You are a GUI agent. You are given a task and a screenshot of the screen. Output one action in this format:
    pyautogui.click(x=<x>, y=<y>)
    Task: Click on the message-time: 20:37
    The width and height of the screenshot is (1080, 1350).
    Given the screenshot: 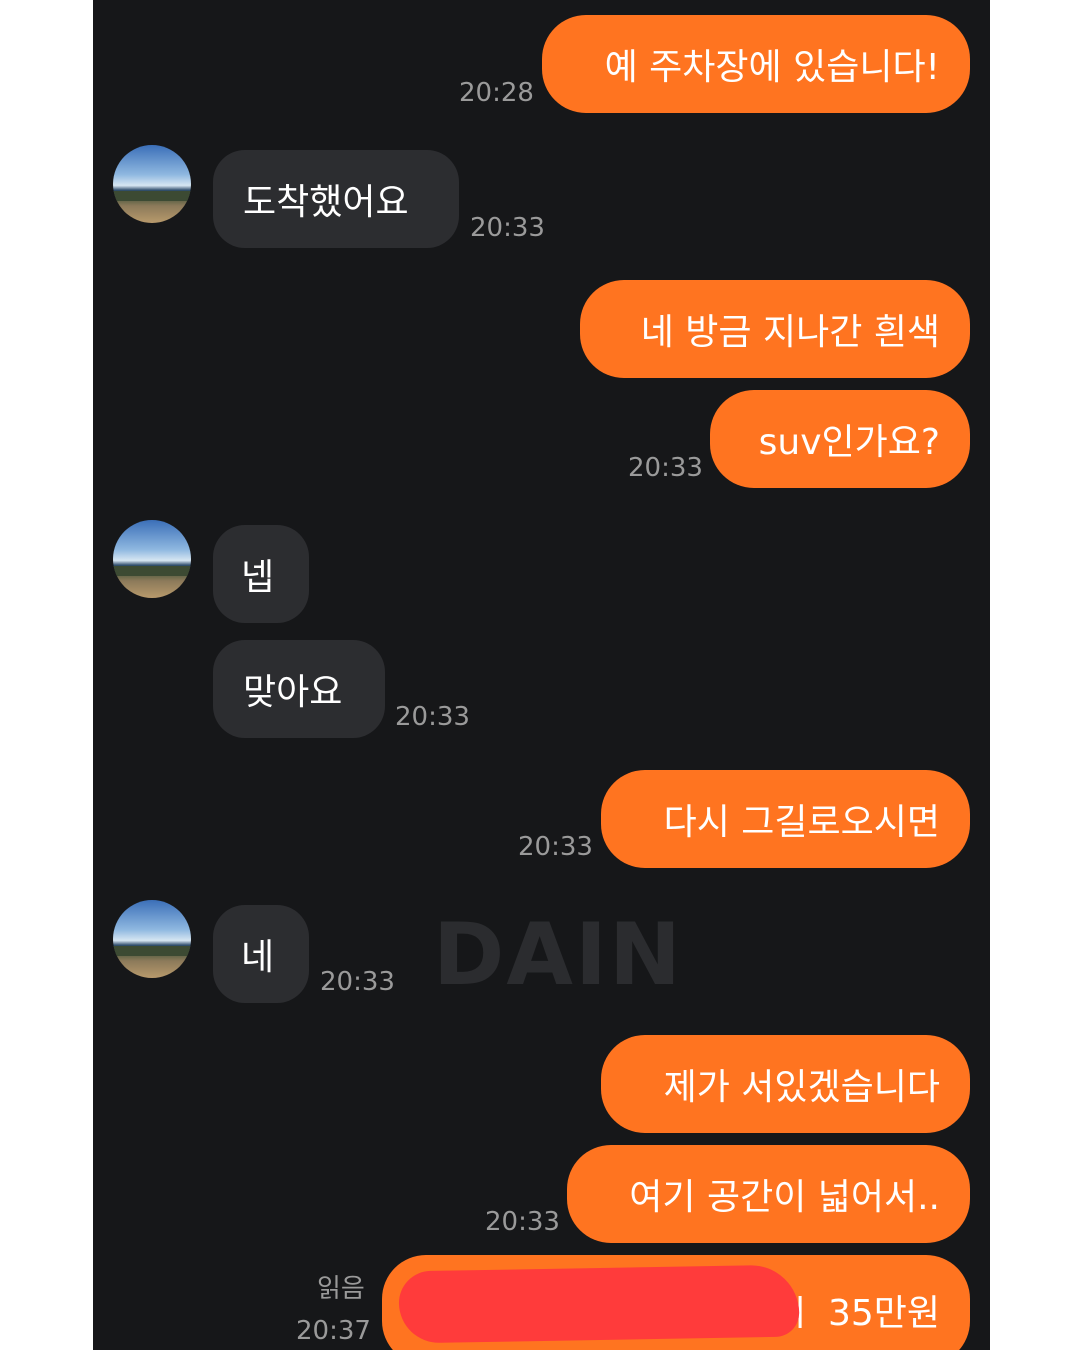 What is the action you would take?
    pyautogui.click(x=333, y=1331)
    